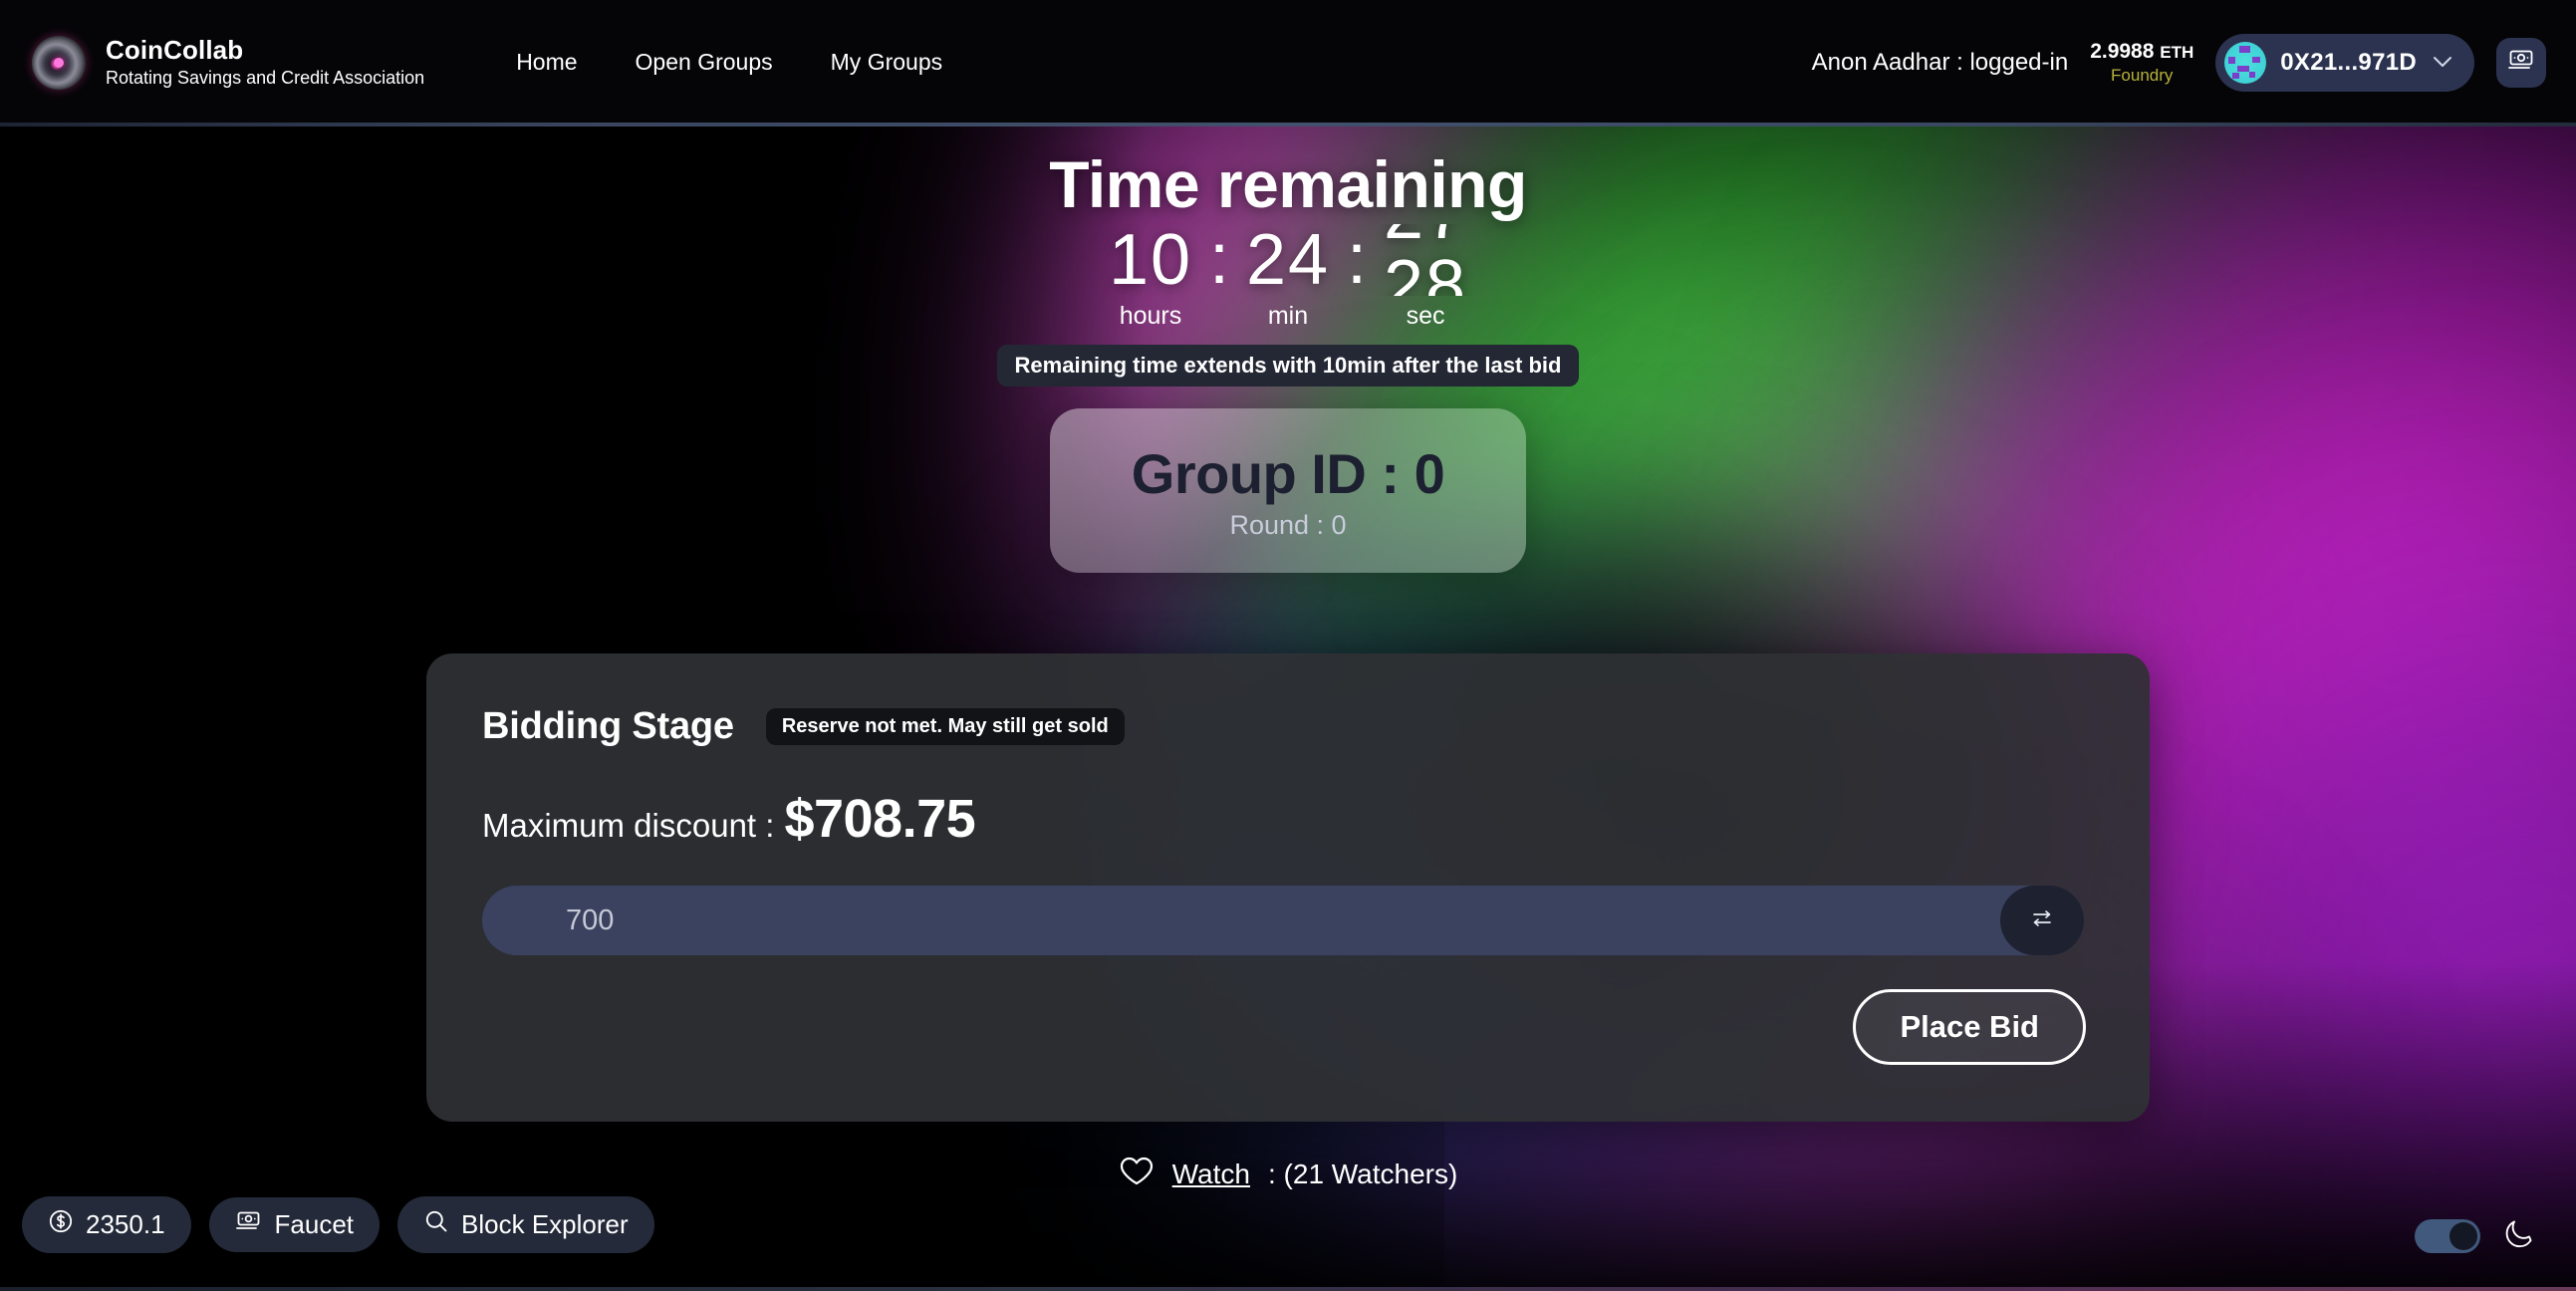 The height and width of the screenshot is (1291, 2576). I want to click on timer-seconds: 27 28 sec, so click(1425, 277).